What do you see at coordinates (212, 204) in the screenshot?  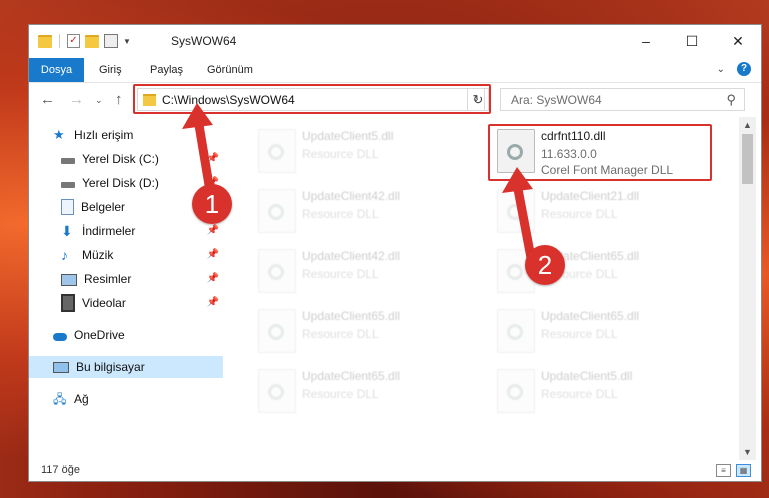 I see `annotation-marker-1: 1` at bounding box center [212, 204].